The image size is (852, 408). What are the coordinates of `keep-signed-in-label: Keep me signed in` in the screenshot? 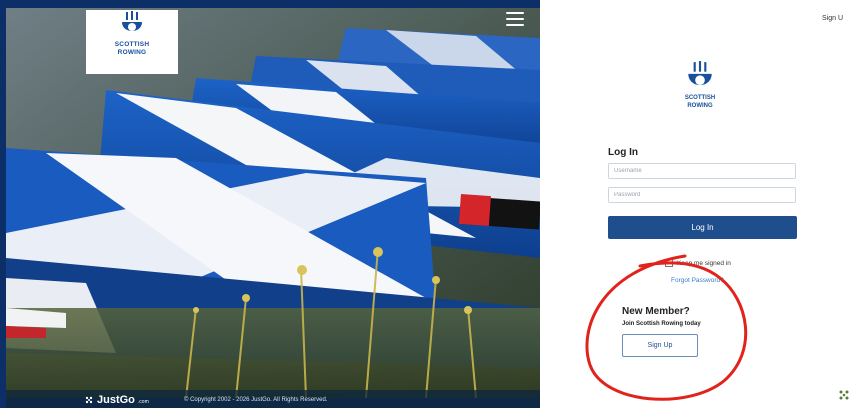 It's located at (704, 263).